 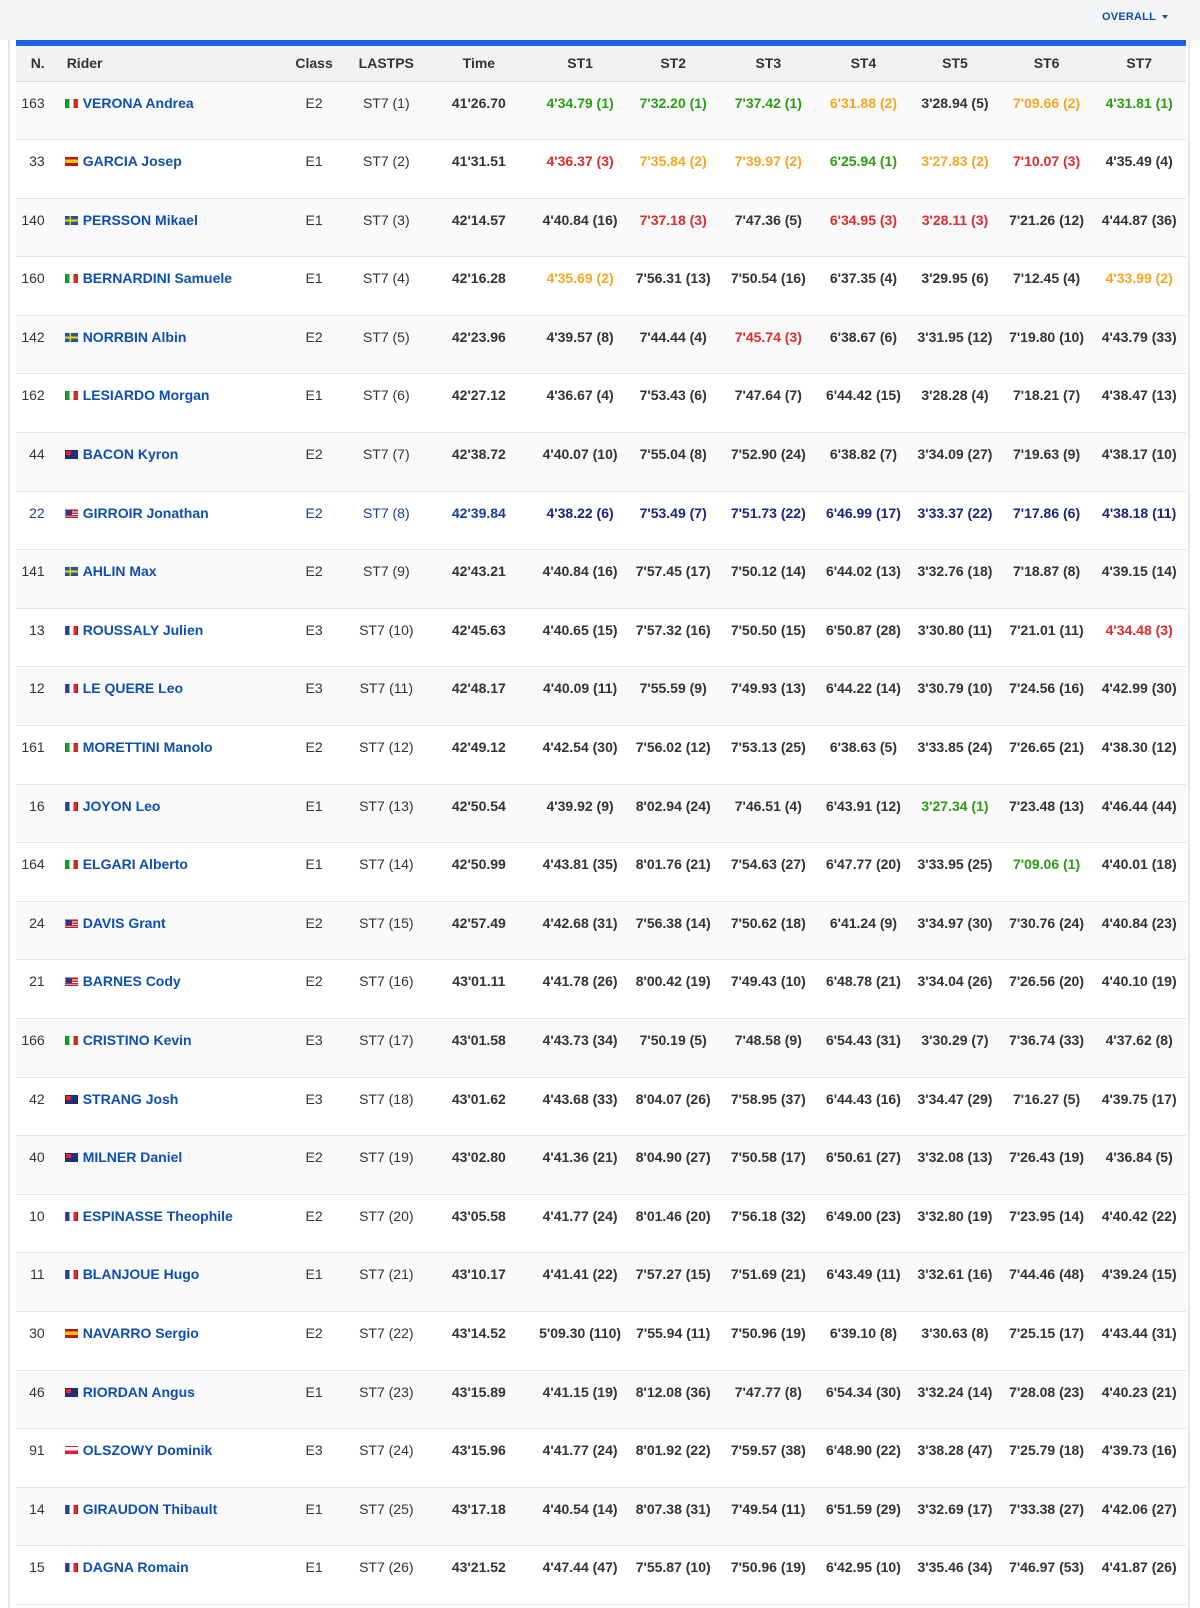 I want to click on rider-name-link: LE QUERE Leo, so click(x=133, y=688).